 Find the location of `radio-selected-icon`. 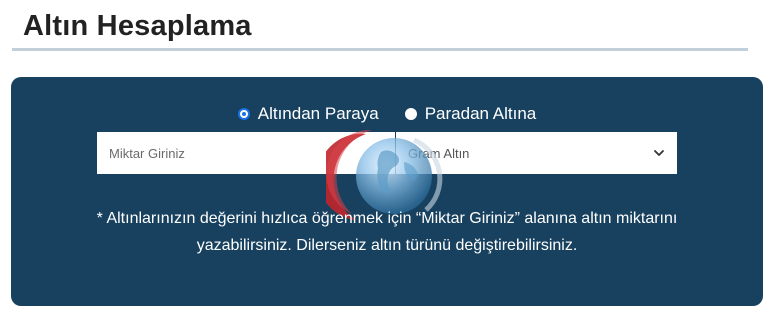

radio-selected-icon is located at coordinates (243, 114).